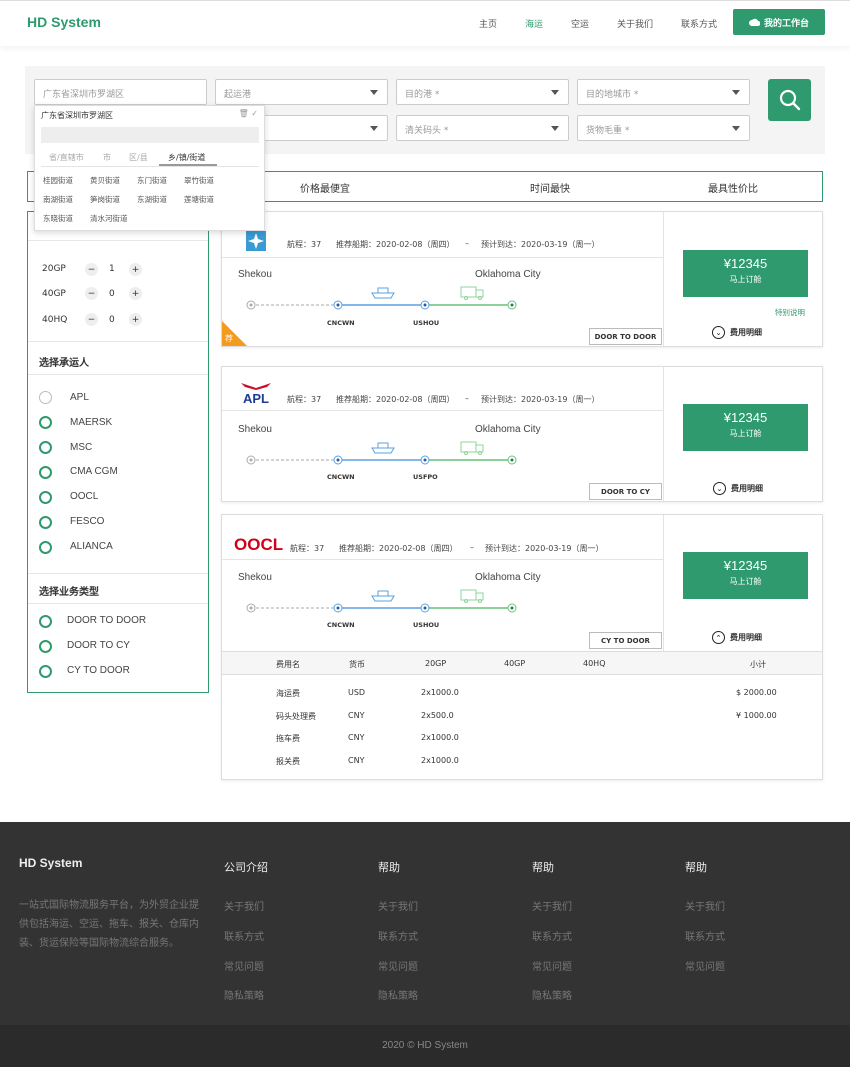 The image size is (850, 1067). What do you see at coordinates (745, 263) in the screenshot?
I see `price: ¥12345` at bounding box center [745, 263].